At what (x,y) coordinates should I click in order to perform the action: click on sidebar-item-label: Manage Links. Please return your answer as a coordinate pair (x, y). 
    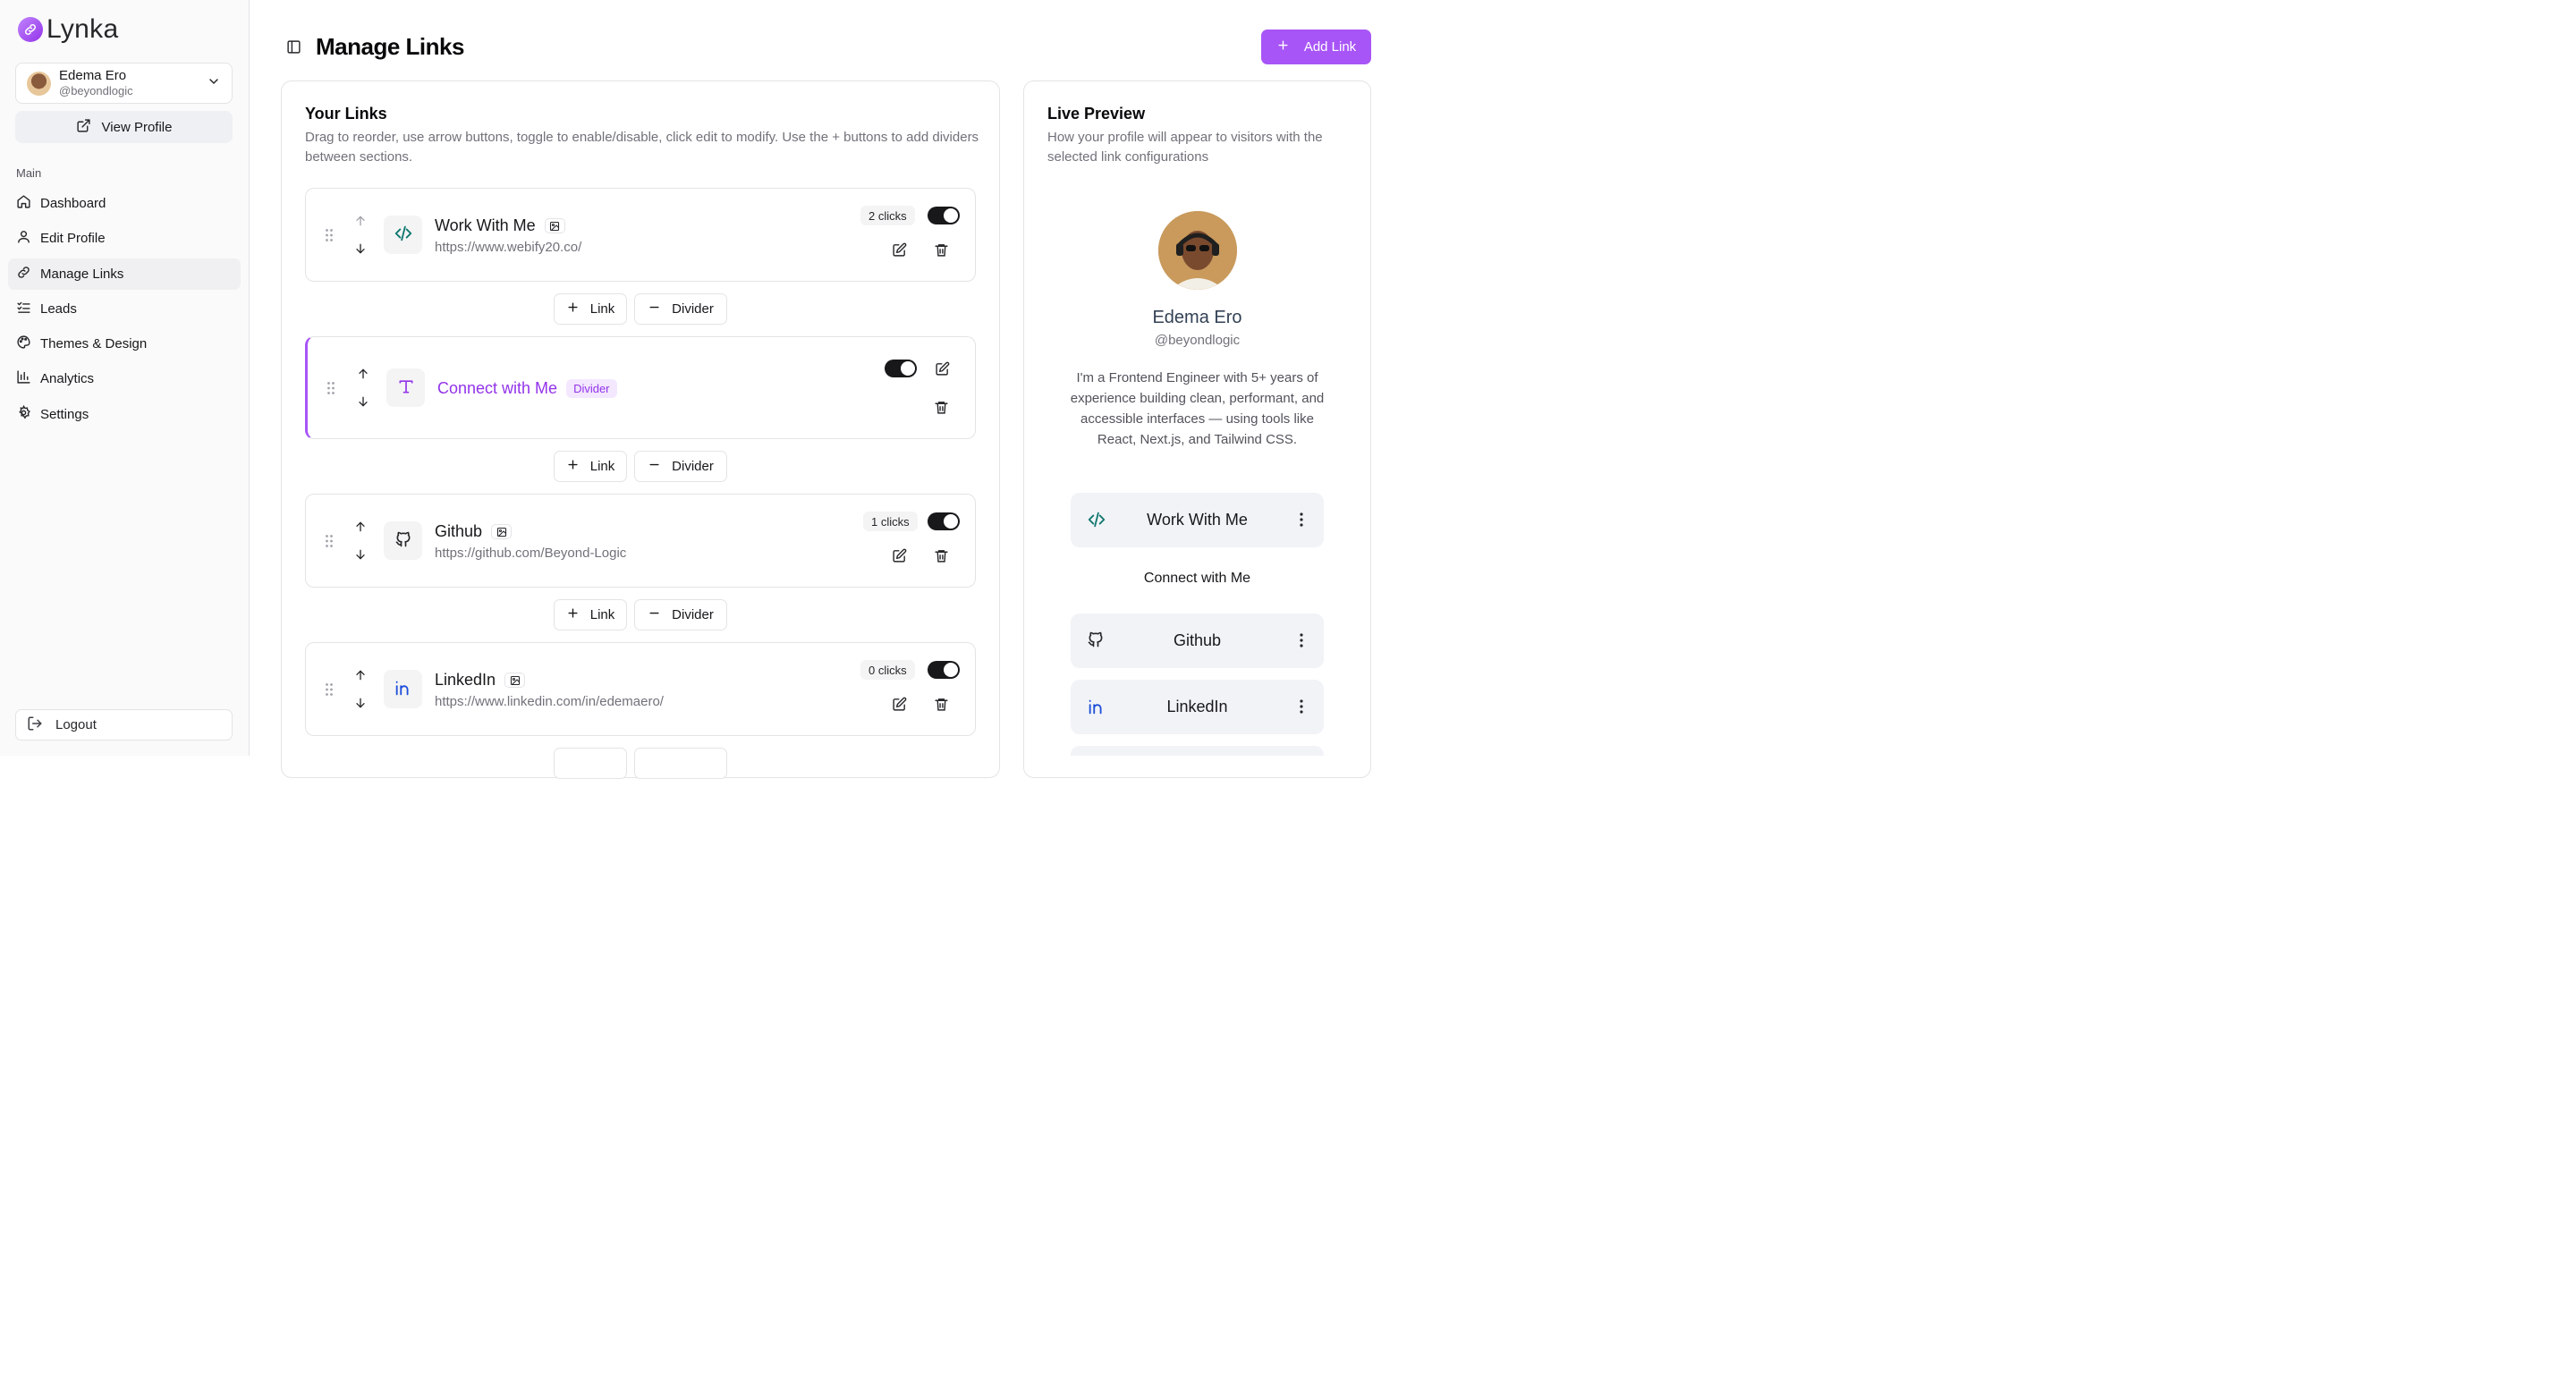
    Looking at the image, I should click on (82, 274).